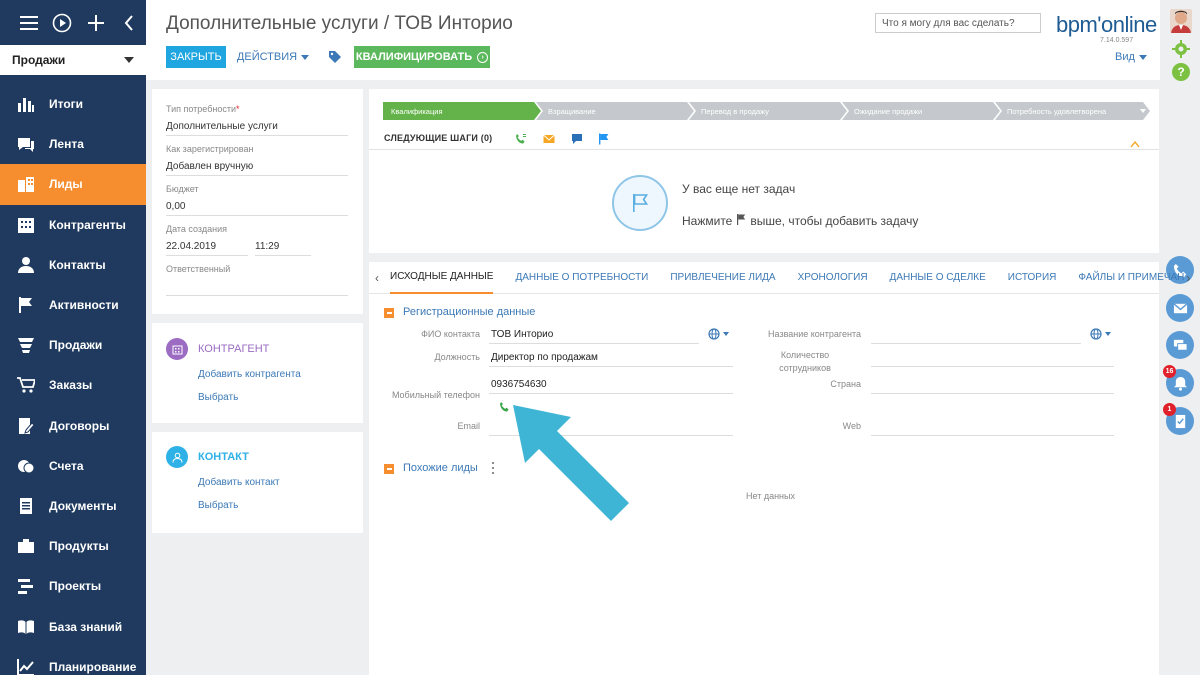 Image resolution: width=1200 pixels, height=675 pixels. Describe the element at coordinates (1131, 57) in the screenshot. I see `view-dropdown: Вид` at that location.